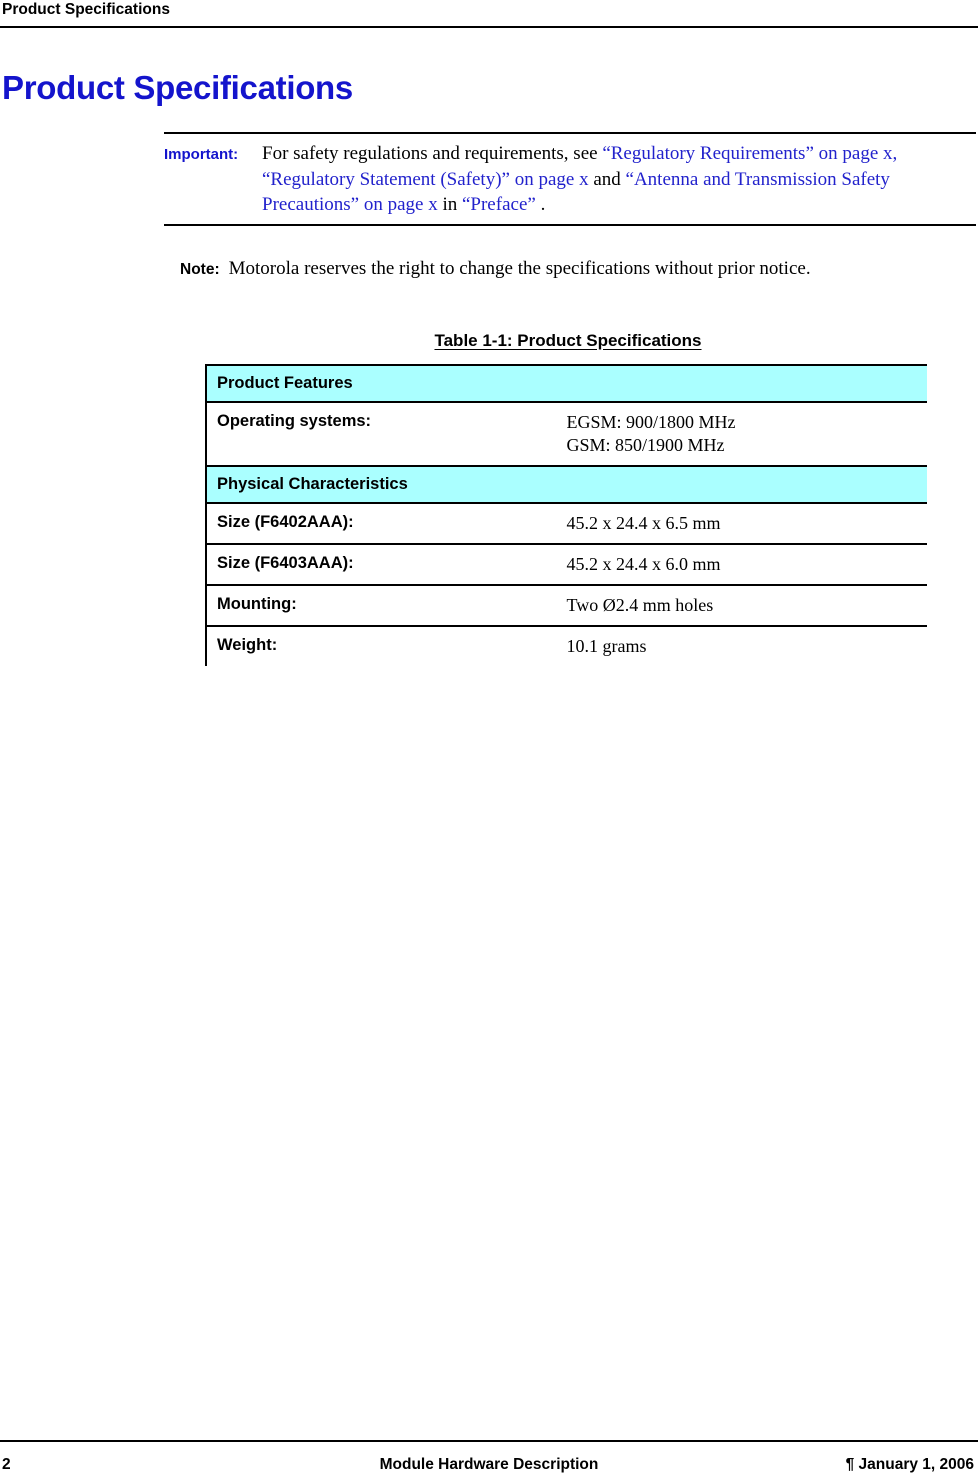 This screenshot has width=978, height=1478. I want to click on table-cell-value-line: 45.2 x 24.4 x 6.0 mm, so click(643, 564).